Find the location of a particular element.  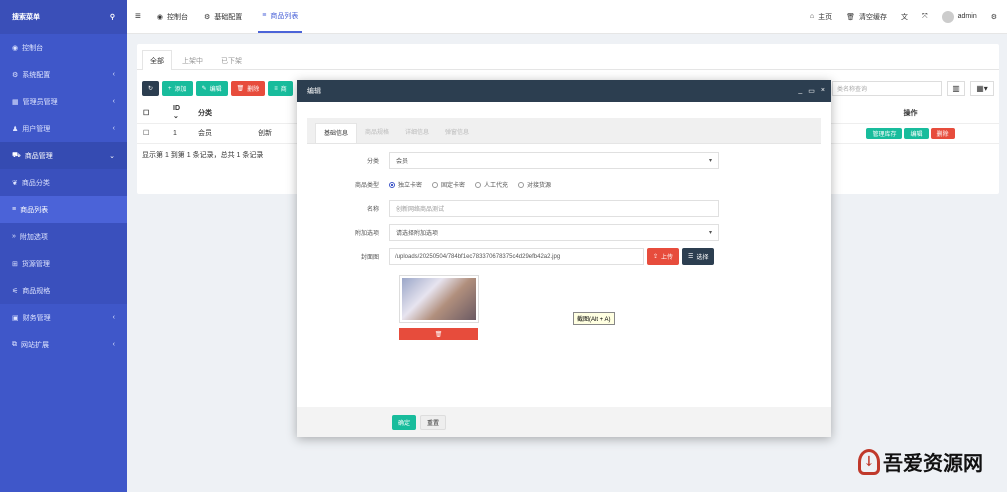

cover-thumbnail is located at coordinates (439, 299).